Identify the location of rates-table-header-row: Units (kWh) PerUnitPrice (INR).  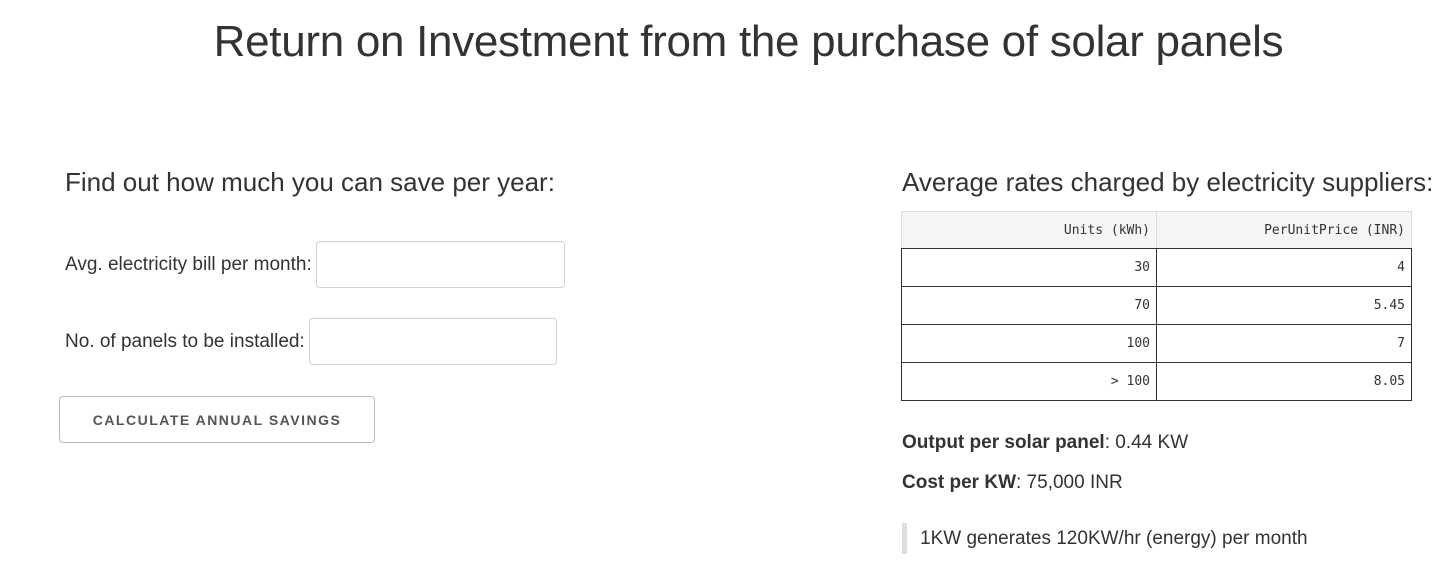
(1156, 230).